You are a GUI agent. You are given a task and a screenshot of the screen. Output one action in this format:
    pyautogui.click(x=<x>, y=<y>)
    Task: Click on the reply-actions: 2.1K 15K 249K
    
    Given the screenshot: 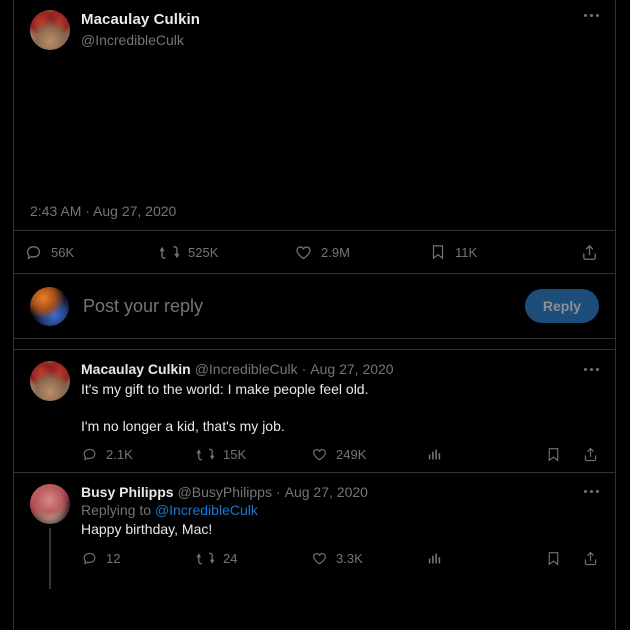 What is the action you would take?
    pyautogui.click(x=340, y=455)
    